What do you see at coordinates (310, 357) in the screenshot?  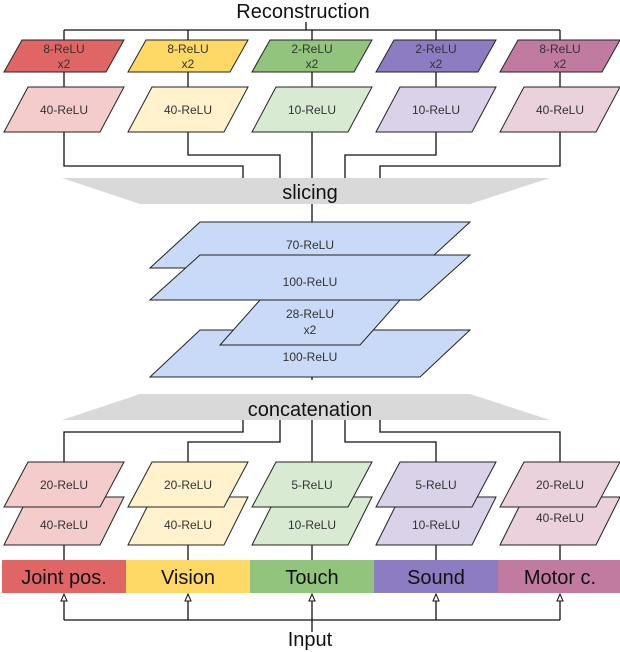 I see `shared-layer-100-bottom-label: 100-ReLU` at bounding box center [310, 357].